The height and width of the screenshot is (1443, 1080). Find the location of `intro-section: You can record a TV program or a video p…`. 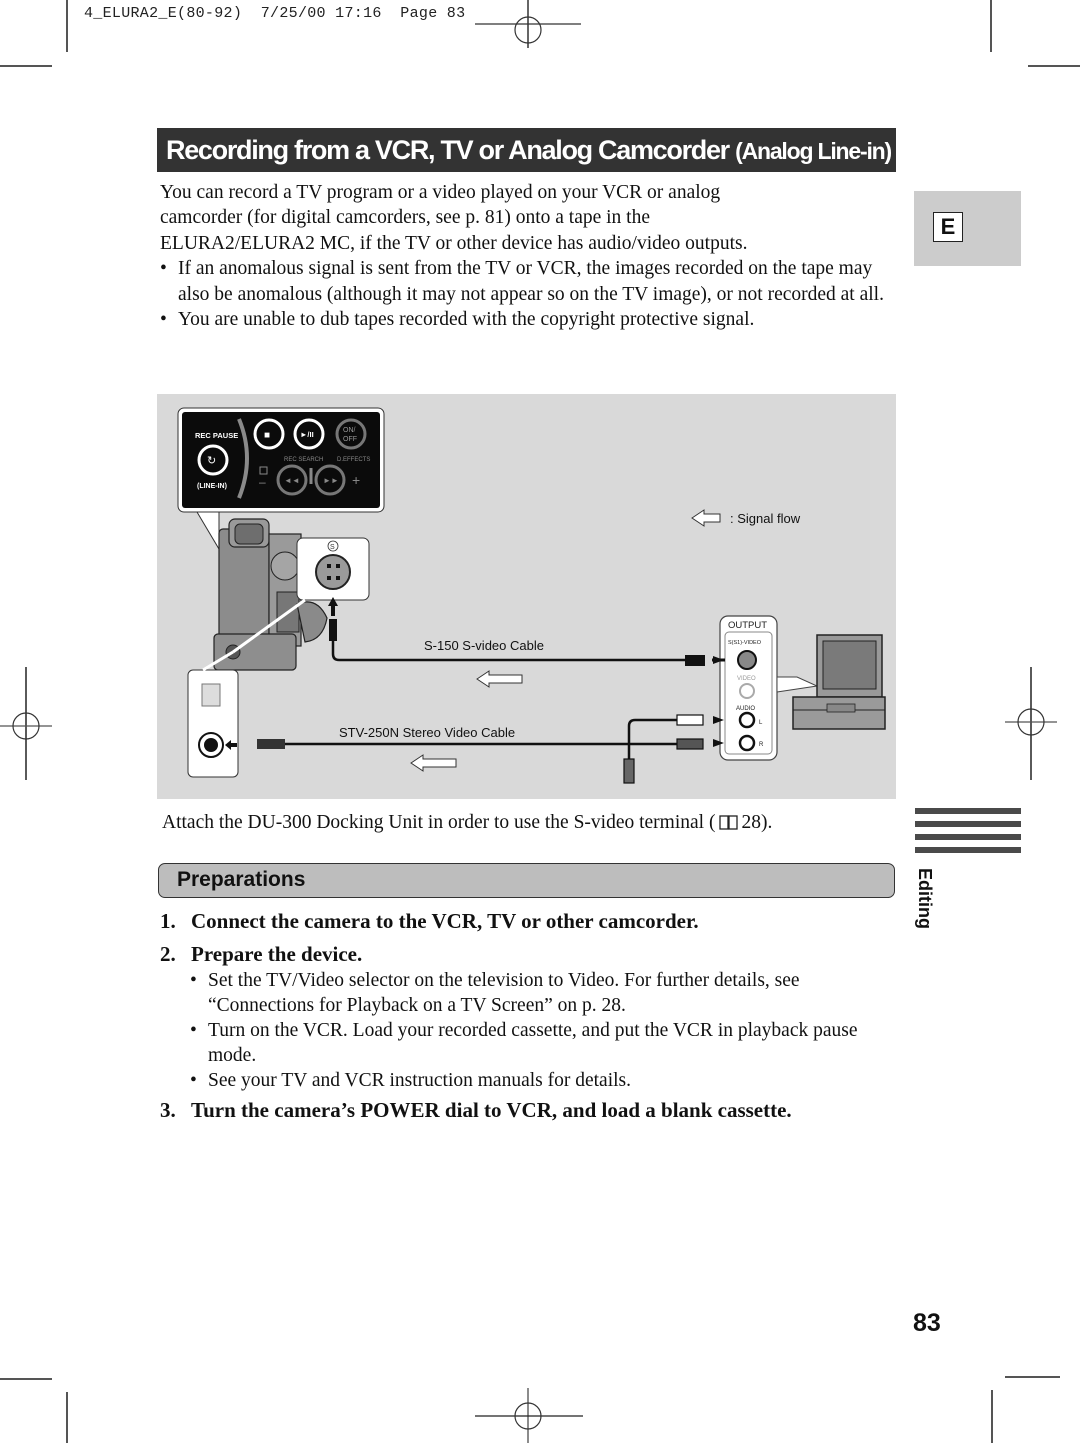

intro-section: You can record a TV program or a video p… is located at coordinates (530, 256).